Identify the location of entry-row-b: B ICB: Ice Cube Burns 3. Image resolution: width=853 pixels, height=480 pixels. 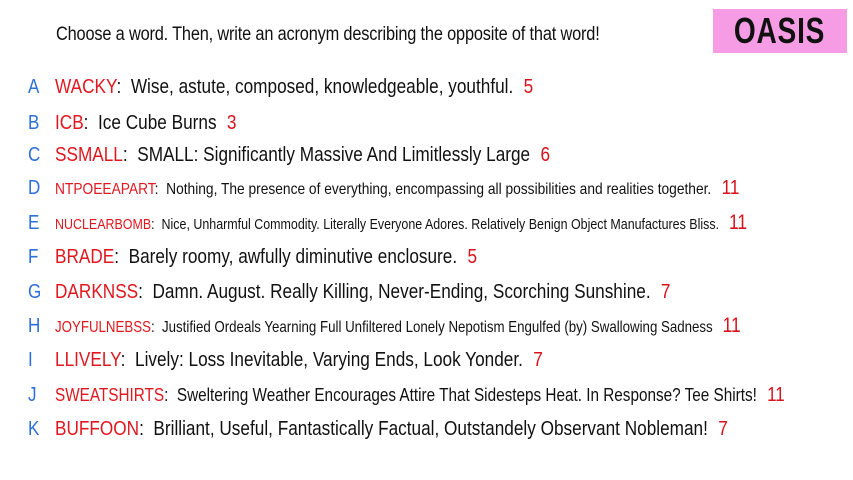
(147, 123).